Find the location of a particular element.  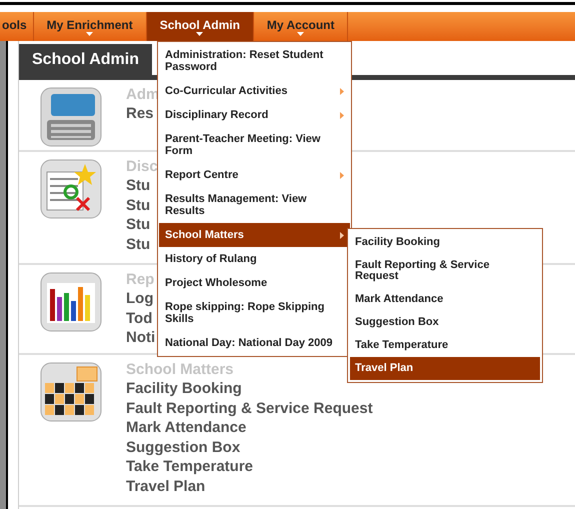

menu-item: National Day: National Day 2009 is located at coordinates (254, 343).